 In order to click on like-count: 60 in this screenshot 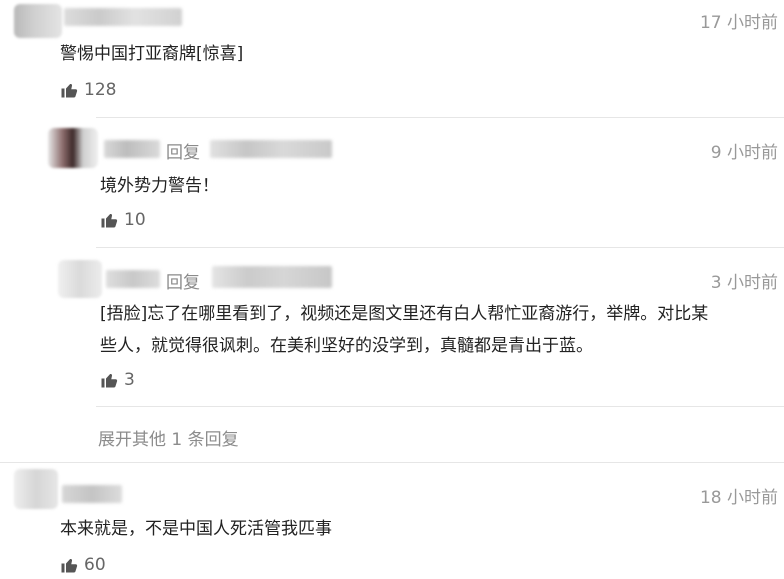, I will do `click(95, 565)`.